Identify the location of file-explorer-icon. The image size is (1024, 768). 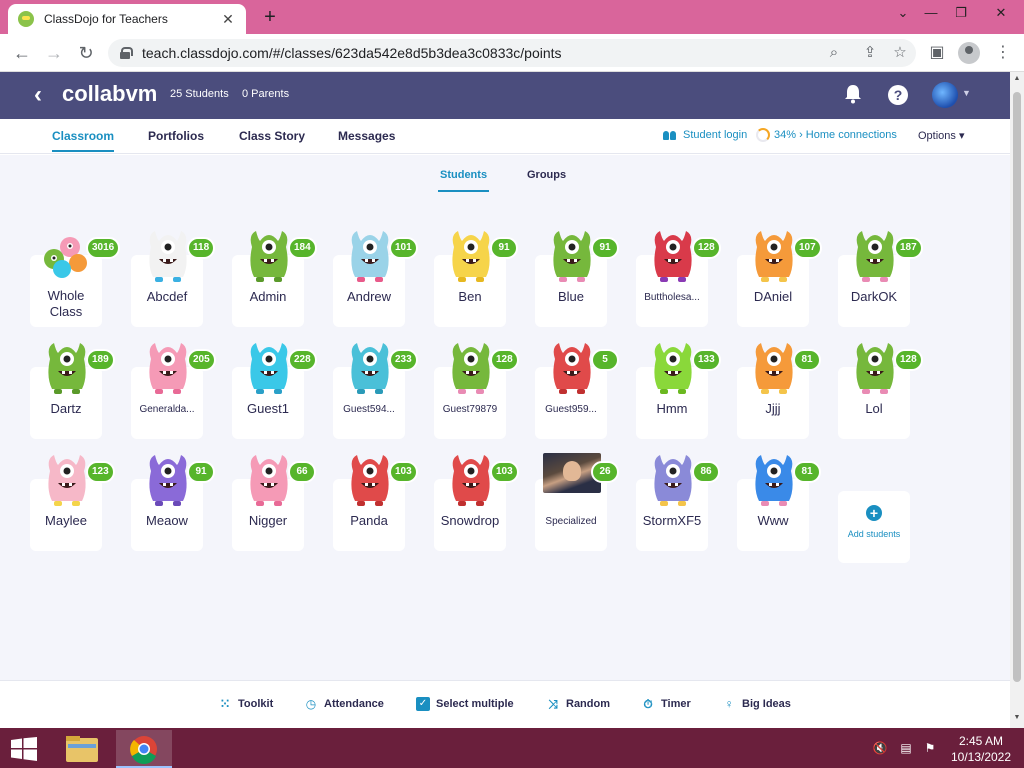
(82, 749).